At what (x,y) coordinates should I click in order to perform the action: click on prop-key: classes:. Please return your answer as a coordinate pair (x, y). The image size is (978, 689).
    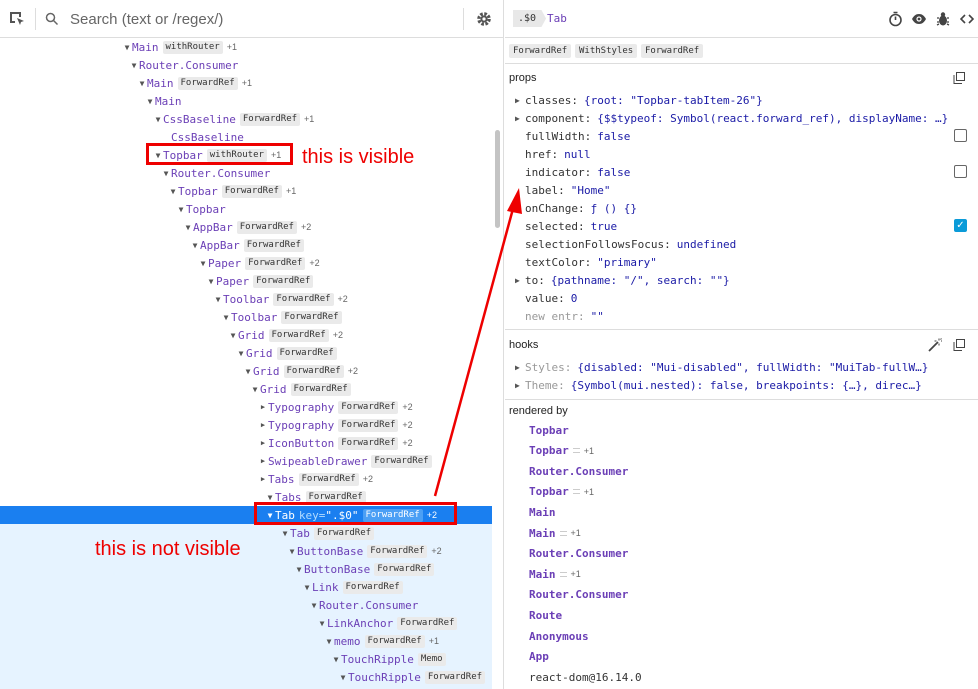
    Looking at the image, I should click on (551, 100).